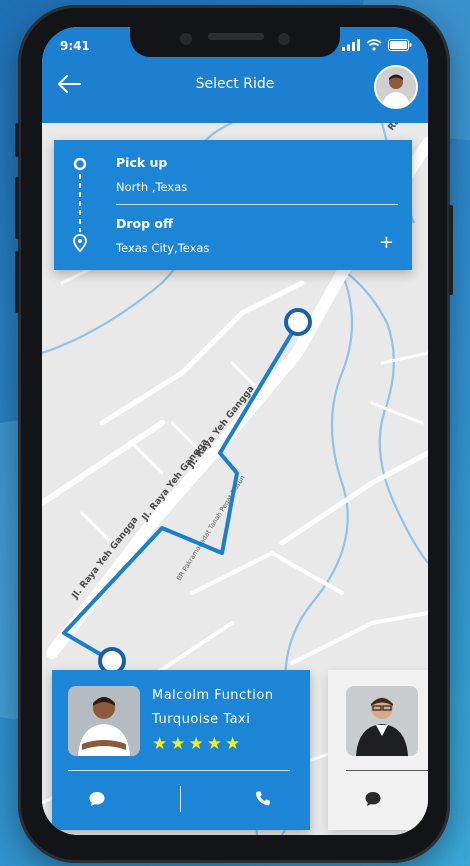 The height and width of the screenshot is (866, 470). Describe the element at coordinates (298, 322) in the screenshot. I see `pickup-marker` at that location.